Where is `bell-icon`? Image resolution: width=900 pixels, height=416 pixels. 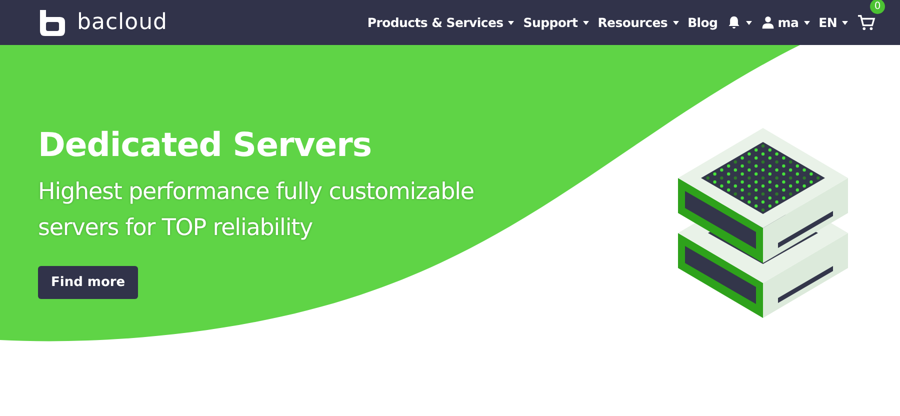
bell-icon is located at coordinates (733, 22).